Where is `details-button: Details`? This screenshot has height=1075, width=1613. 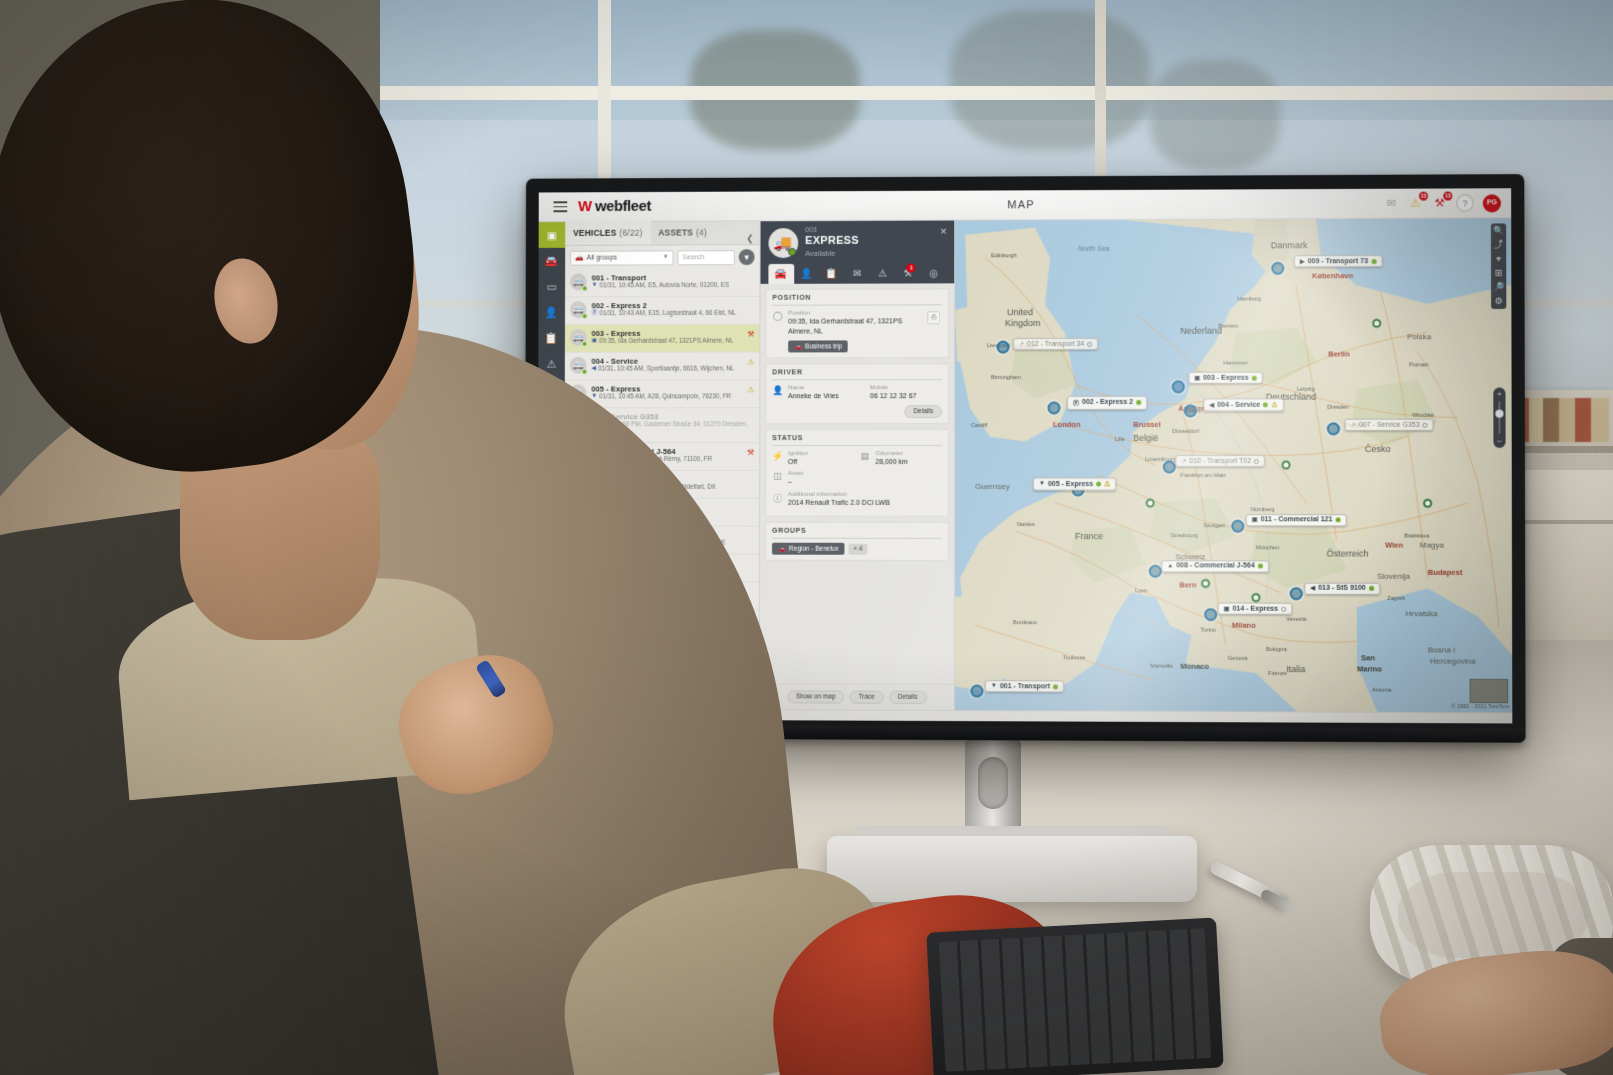
details-button: Details is located at coordinates (907, 697).